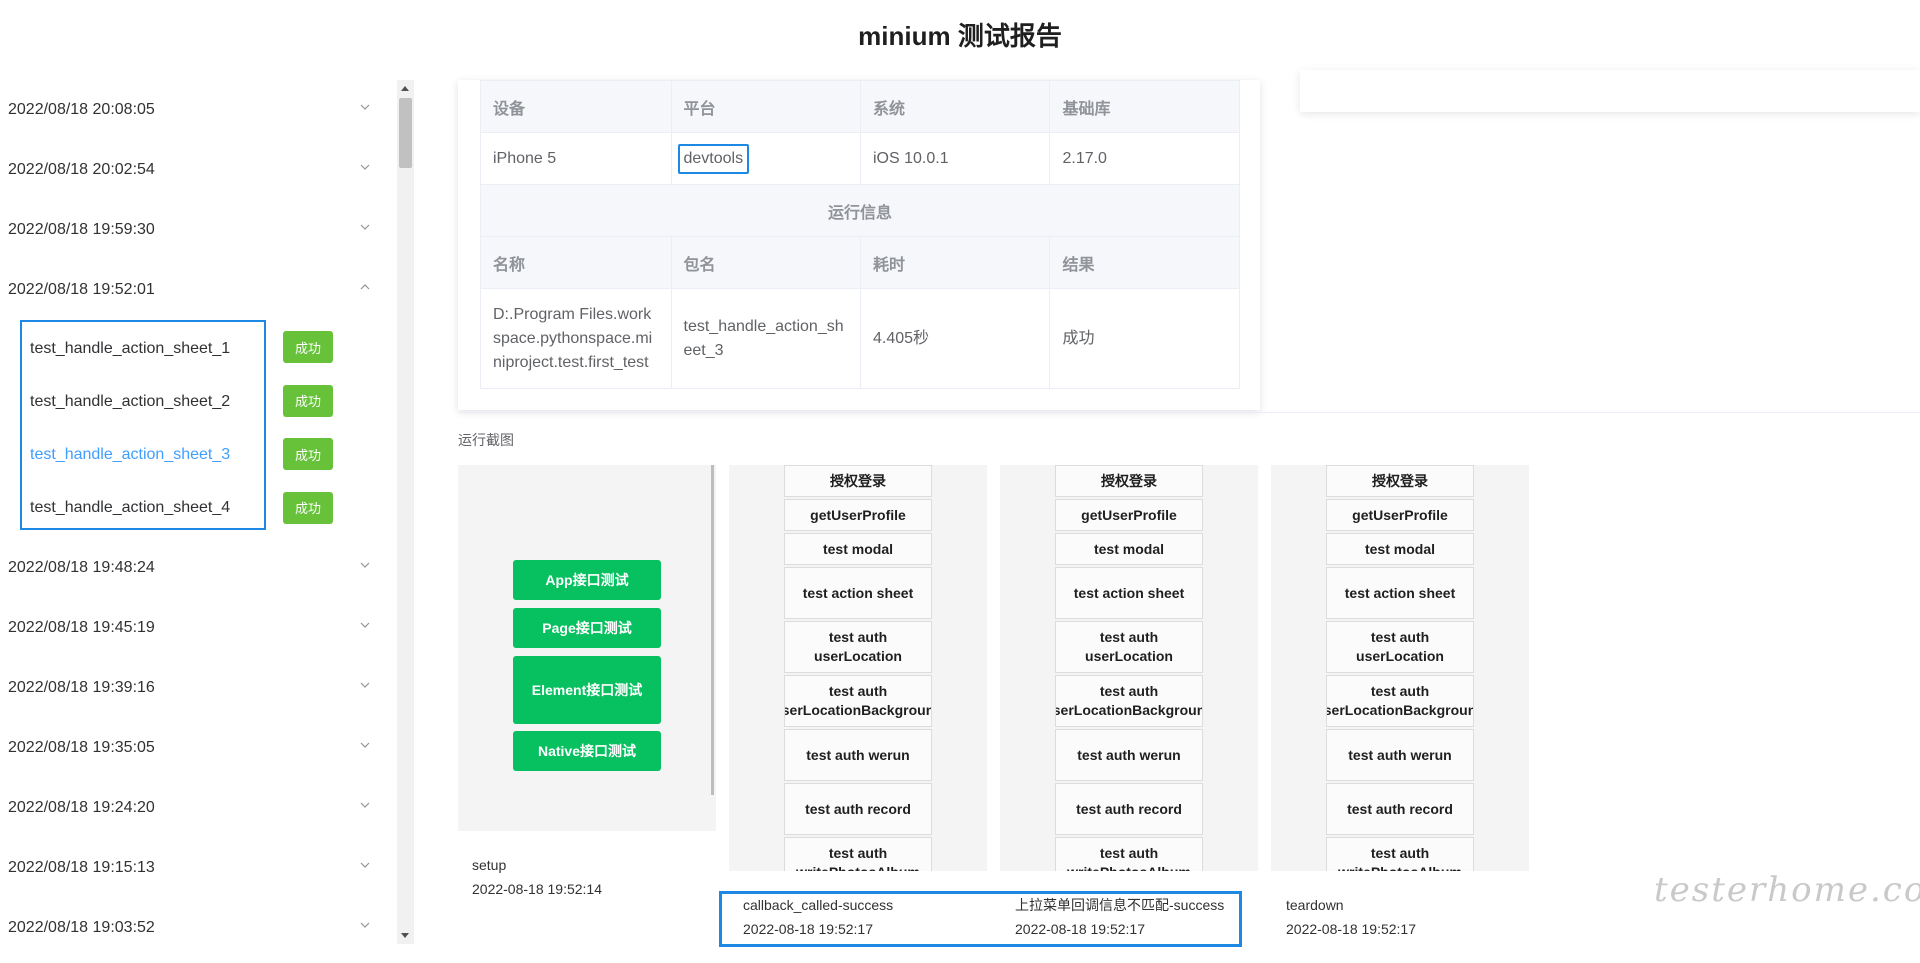 The image size is (1920, 963). What do you see at coordinates (860, 210) in the screenshot?
I see `section-run-info: 运行信息` at bounding box center [860, 210].